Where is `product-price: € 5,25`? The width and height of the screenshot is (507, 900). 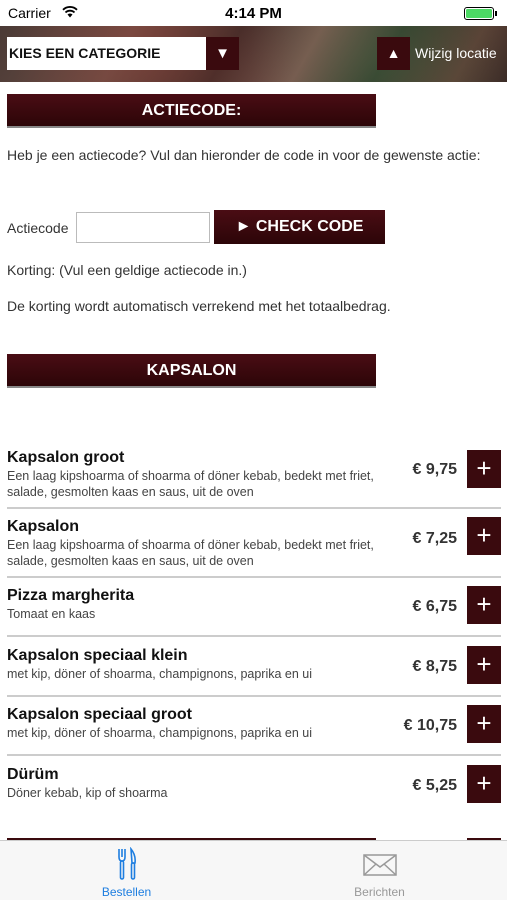 product-price: € 5,25 is located at coordinates (434, 785).